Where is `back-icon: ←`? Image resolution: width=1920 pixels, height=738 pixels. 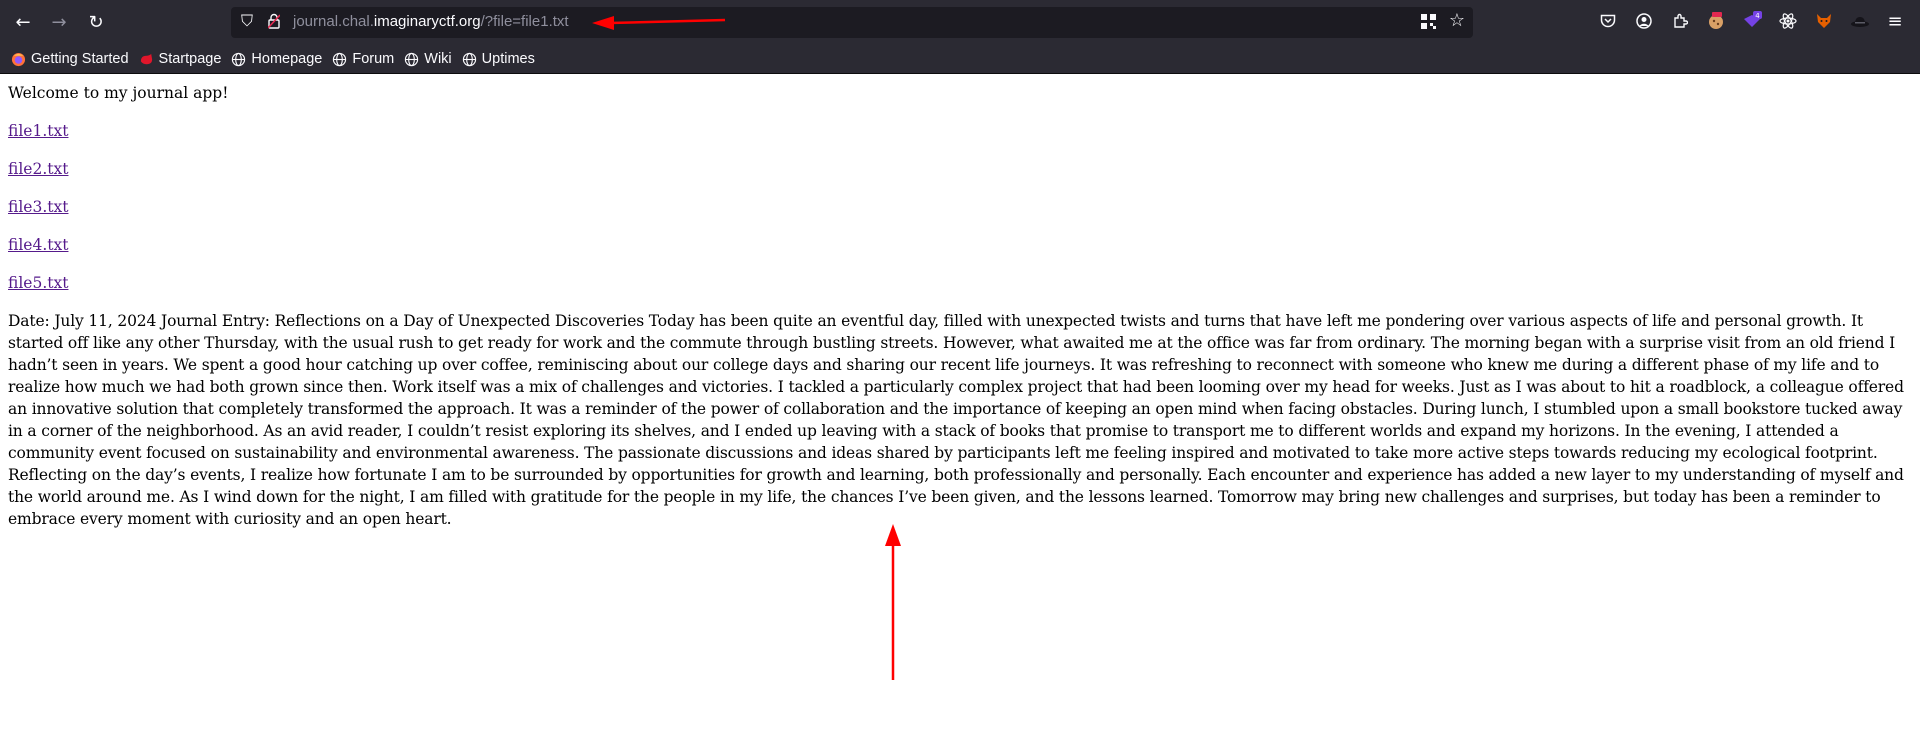 back-icon: ← is located at coordinates (23, 22).